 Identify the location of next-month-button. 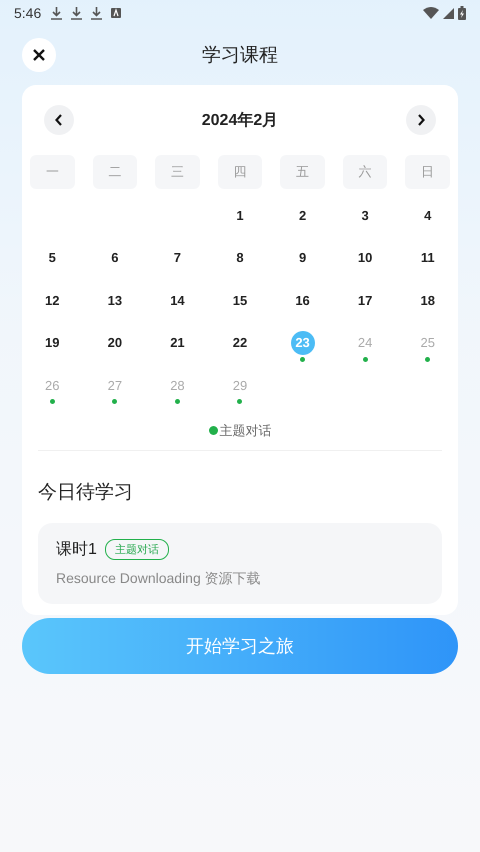
(421, 120).